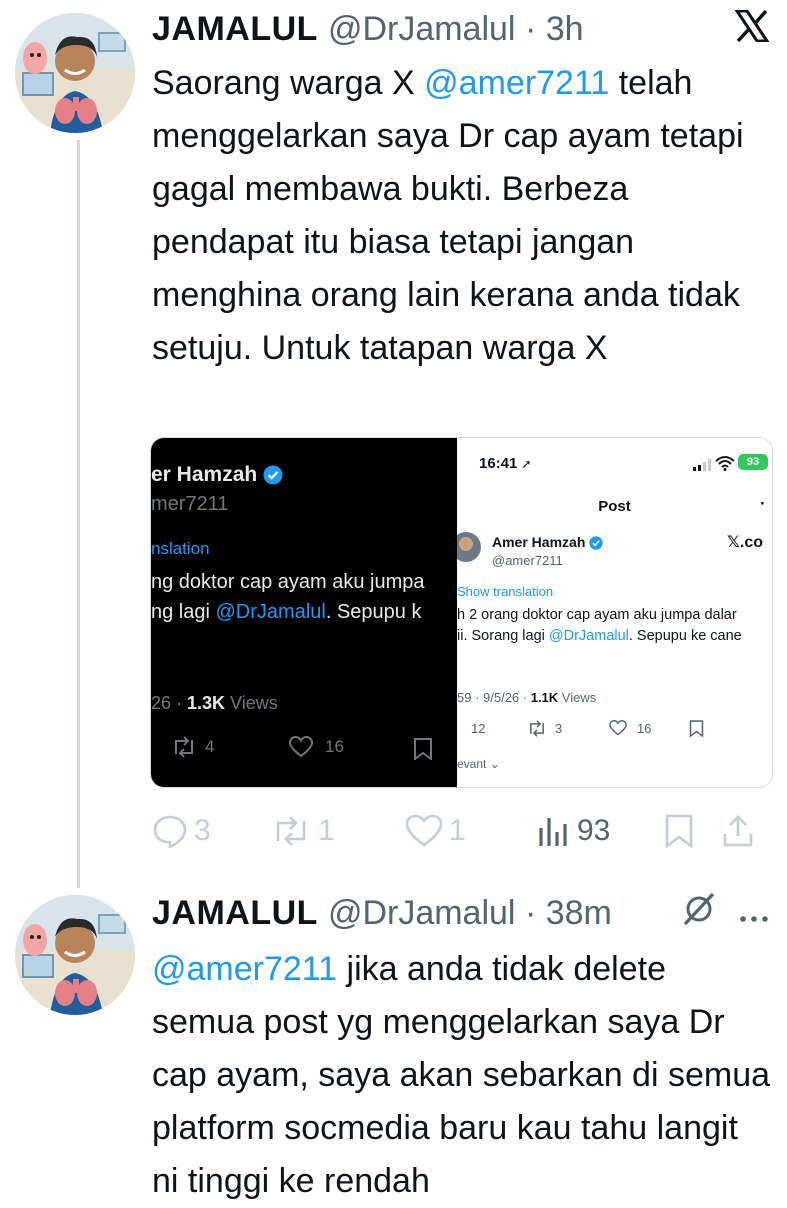  I want to click on post-line-2-end: . Sepupu k, so click(373, 612).